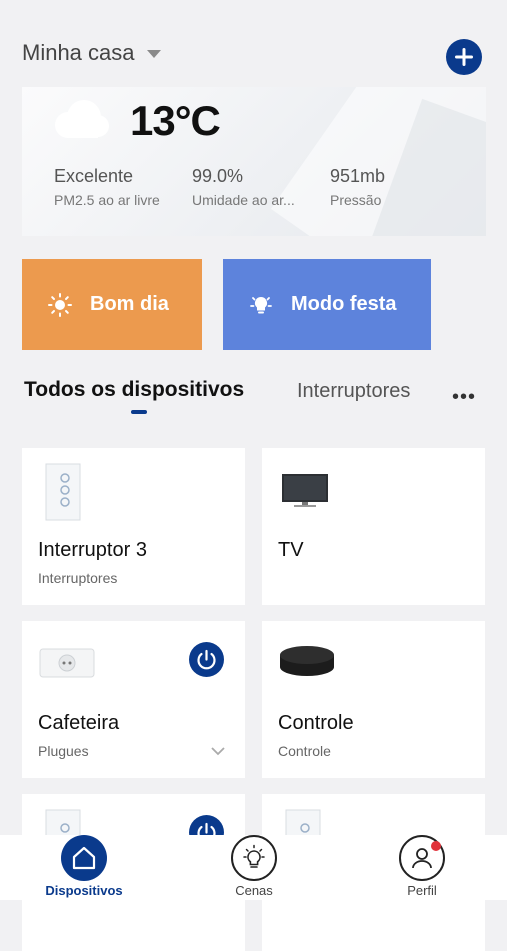  I want to click on device-name: Controle, so click(316, 723).